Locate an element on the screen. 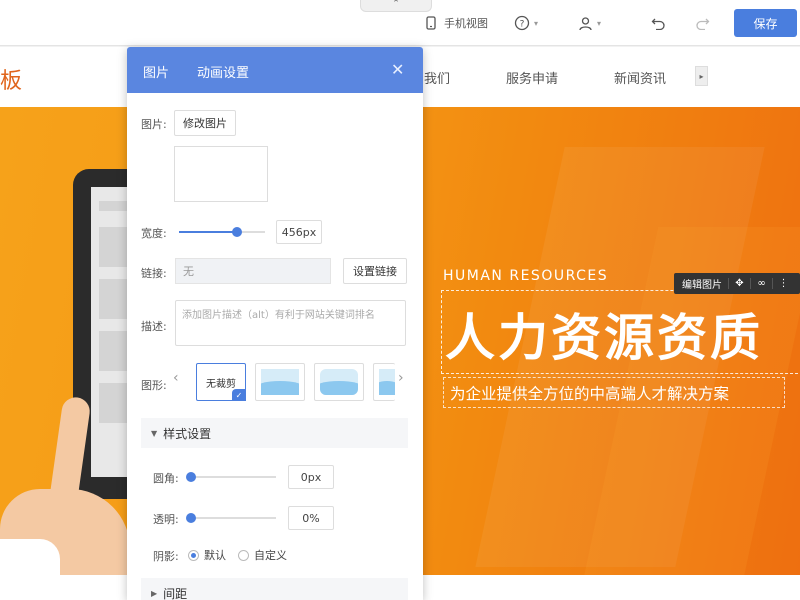 Image resolution: width=800 pixels, height=600 pixels. redo-icon is located at coordinates (703, 24).